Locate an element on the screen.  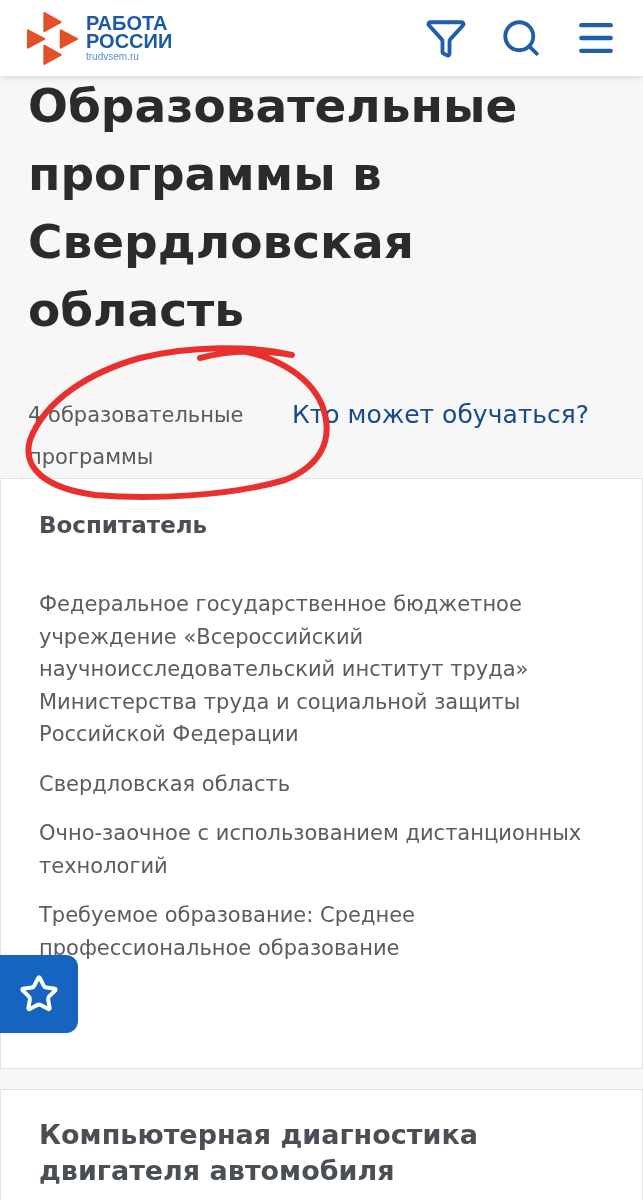
program-education-requirement: Требуемое образование: Среднее профессиональное образование is located at coordinates (227, 932).